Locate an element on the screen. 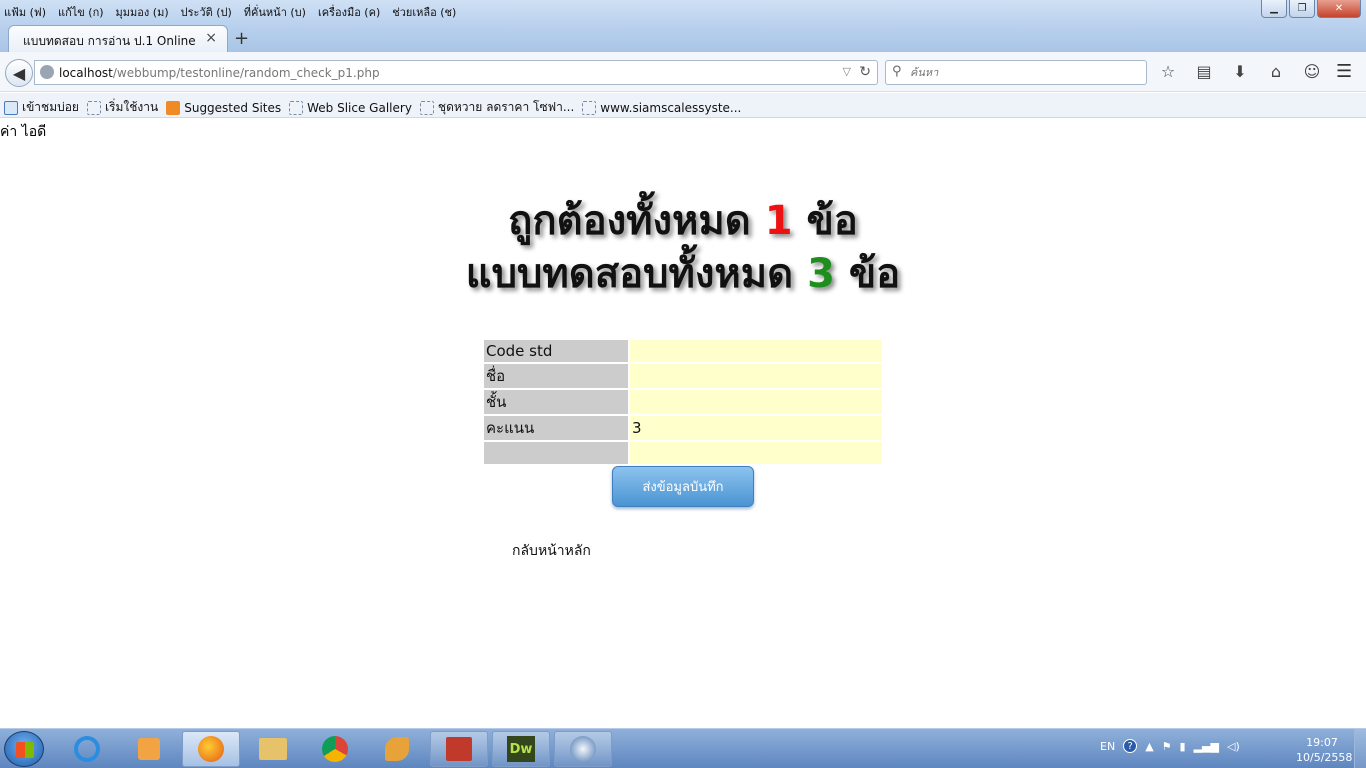 This screenshot has height=768, width=1366. search-input is located at coordinates (1024, 72).